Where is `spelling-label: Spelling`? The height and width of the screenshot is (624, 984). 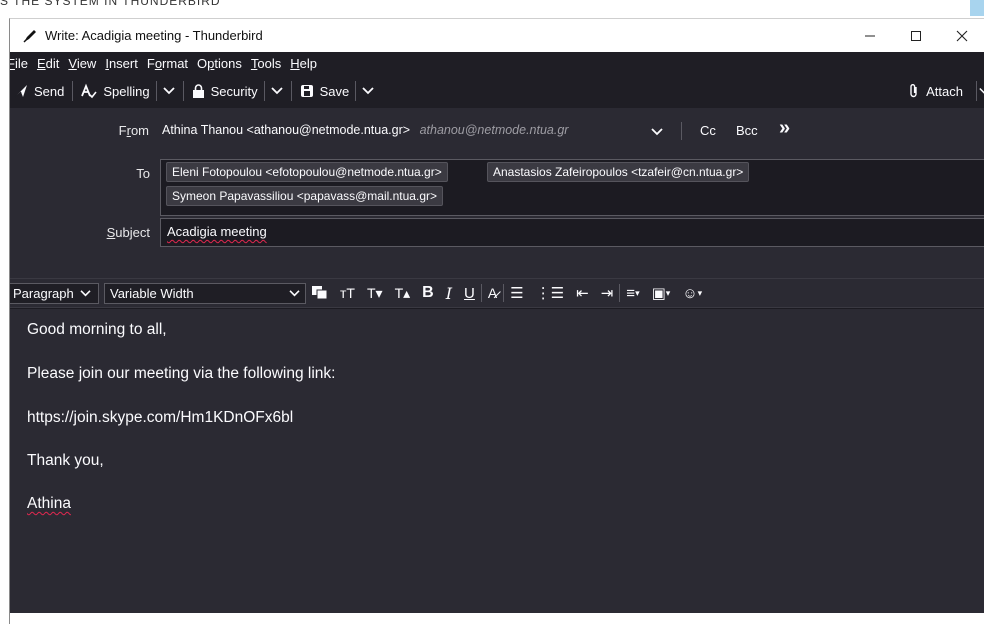 spelling-label: Spelling is located at coordinates (126, 91).